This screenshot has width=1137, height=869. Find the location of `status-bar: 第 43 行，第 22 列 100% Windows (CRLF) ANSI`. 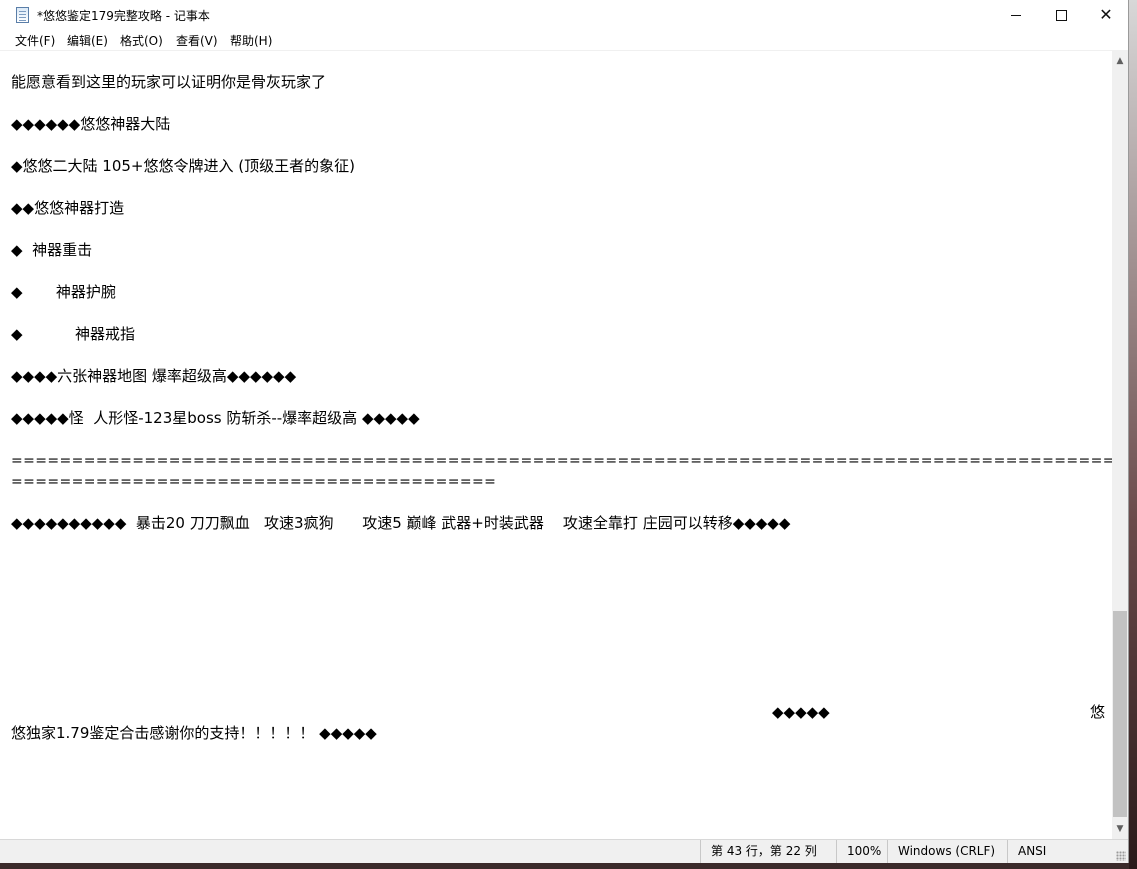

status-bar: 第 43 行，第 22 列 100% Windows (CRLF) ANSI is located at coordinates (564, 851).